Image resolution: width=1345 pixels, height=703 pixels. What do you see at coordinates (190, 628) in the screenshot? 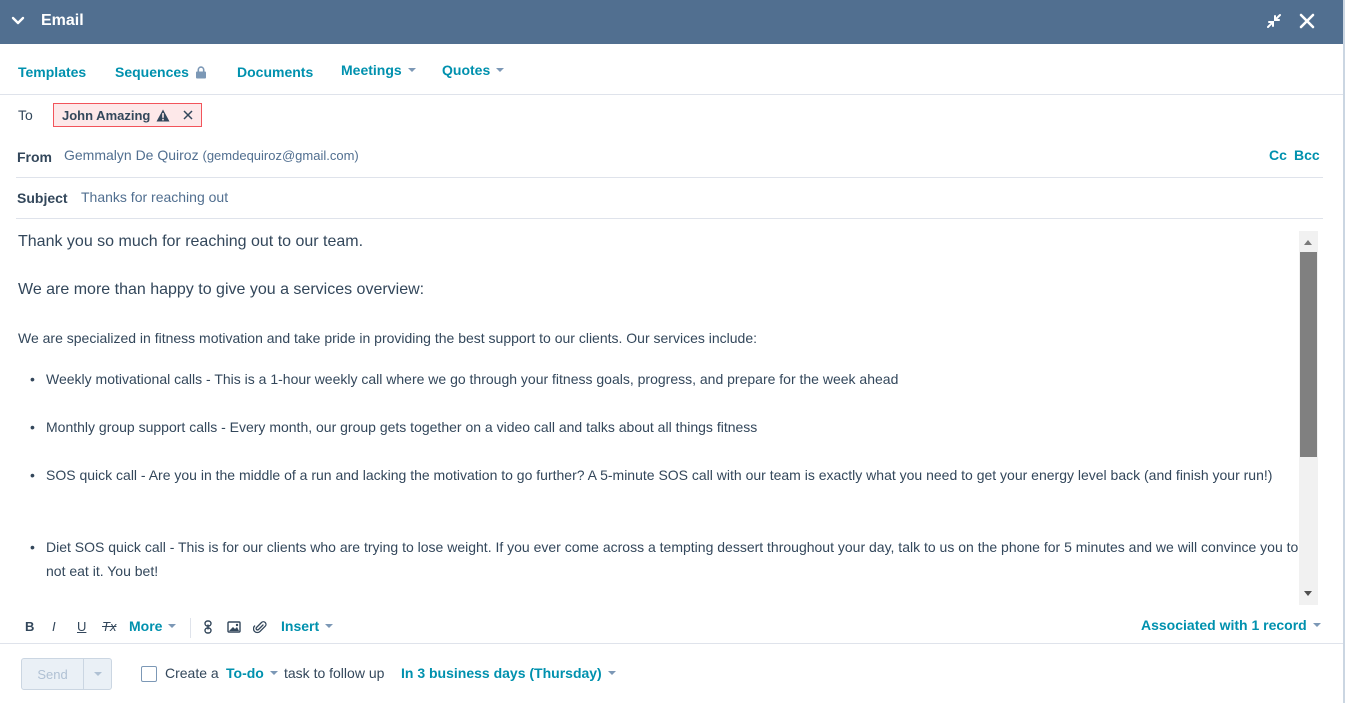
I see `toolbar-separator` at bounding box center [190, 628].